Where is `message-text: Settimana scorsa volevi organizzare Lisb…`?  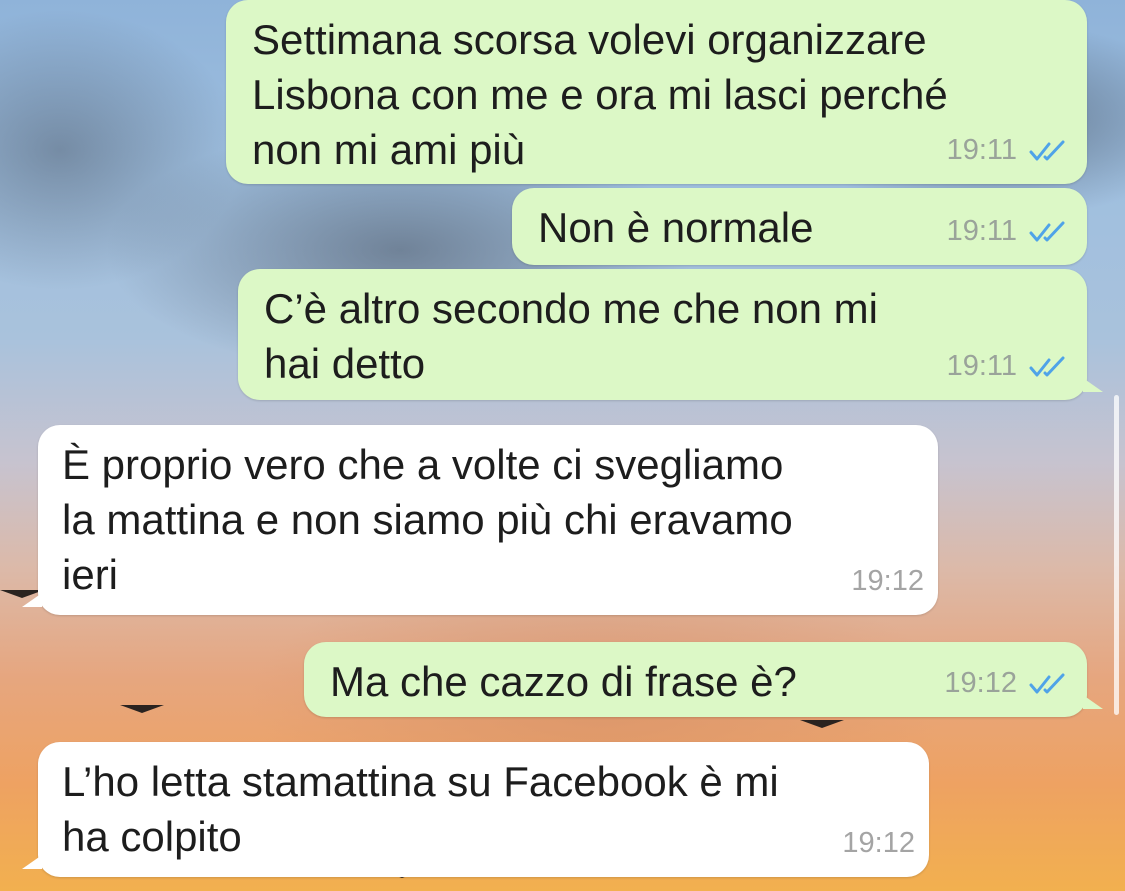
message-text: Settimana scorsa volevi organizzare Lisb… is located at coordinates (600, 94).